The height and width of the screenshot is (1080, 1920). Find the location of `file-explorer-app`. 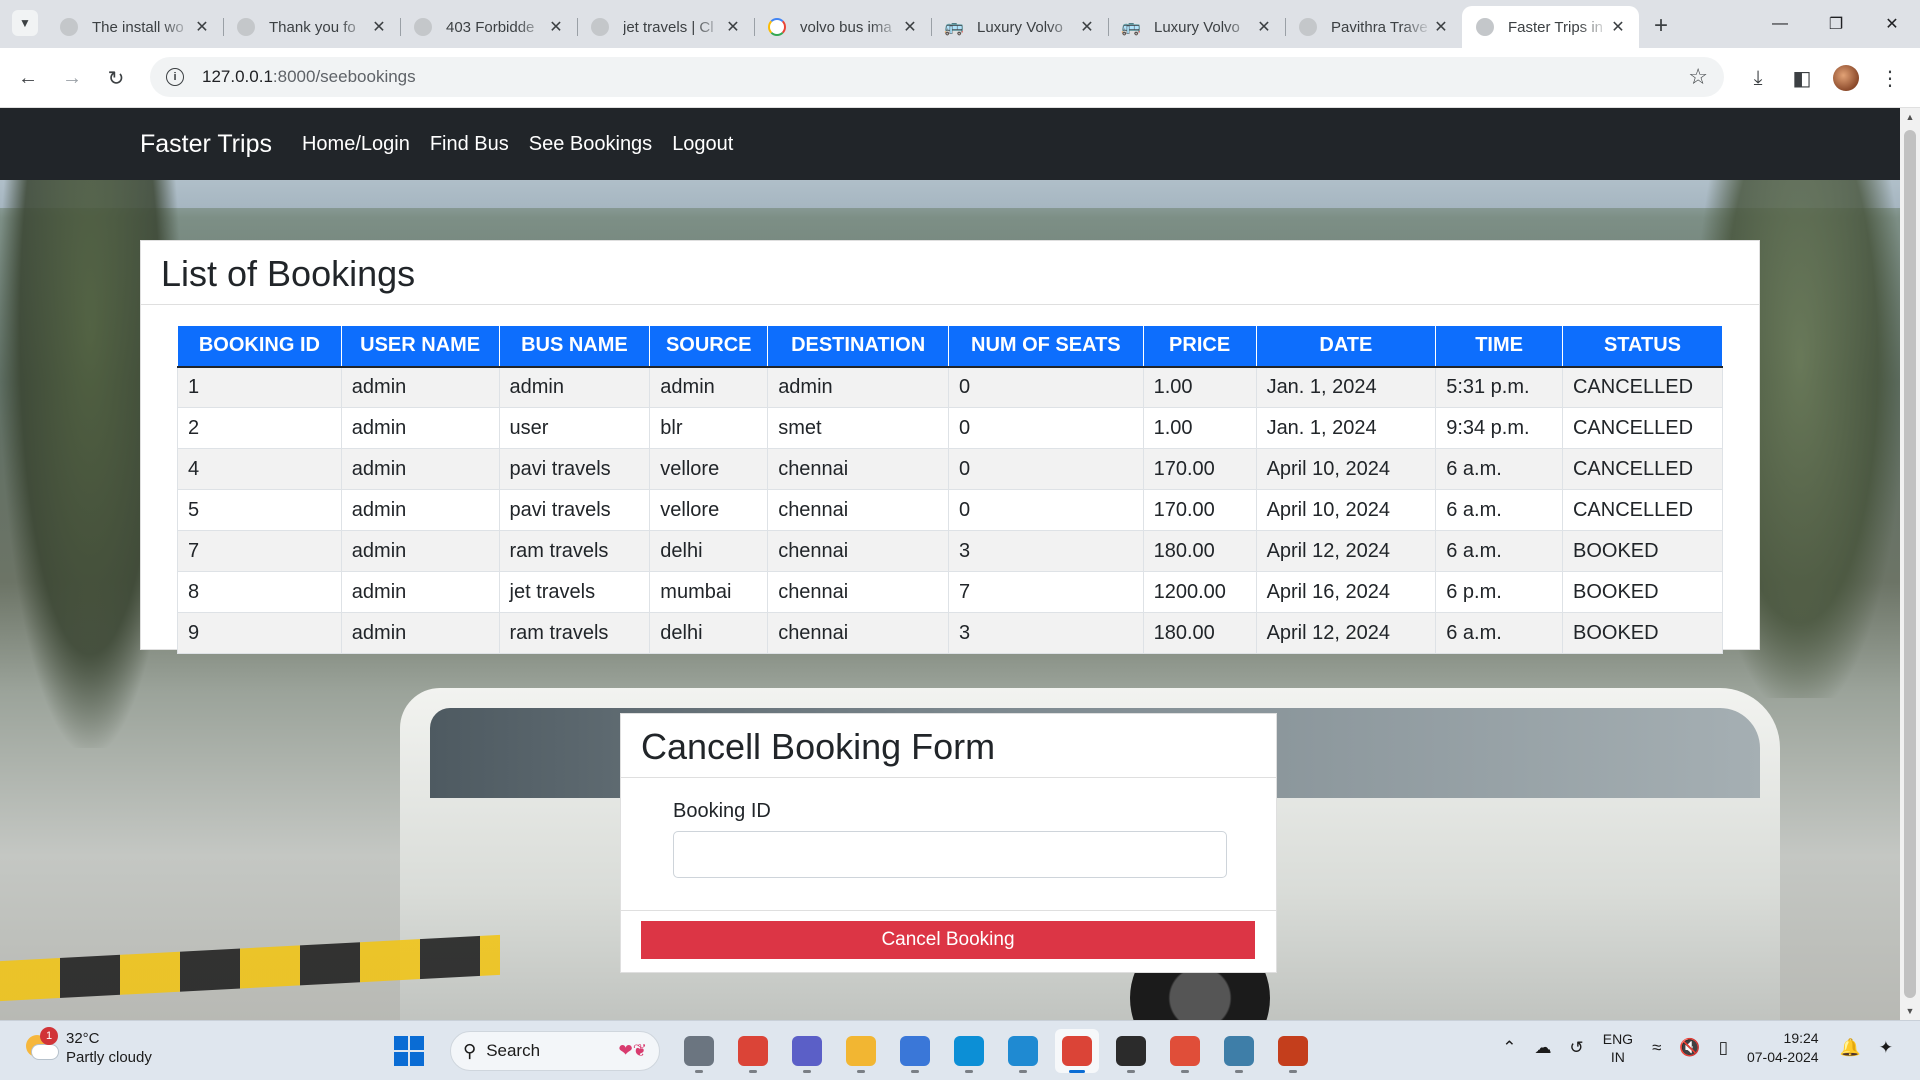

file-explorer-app is located at coordinates (861, 1051).